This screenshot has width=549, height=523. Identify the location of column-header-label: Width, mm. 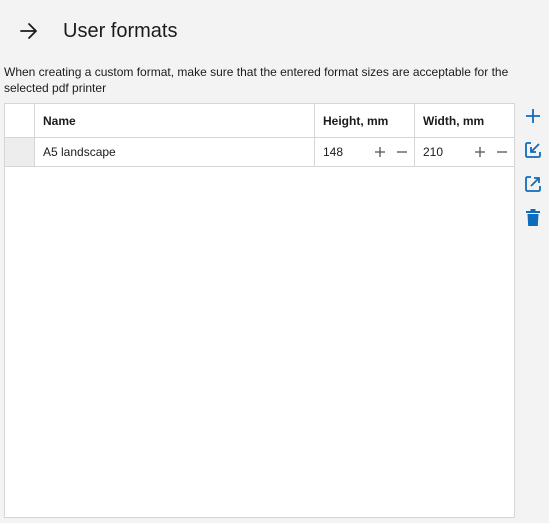
(454, 121).